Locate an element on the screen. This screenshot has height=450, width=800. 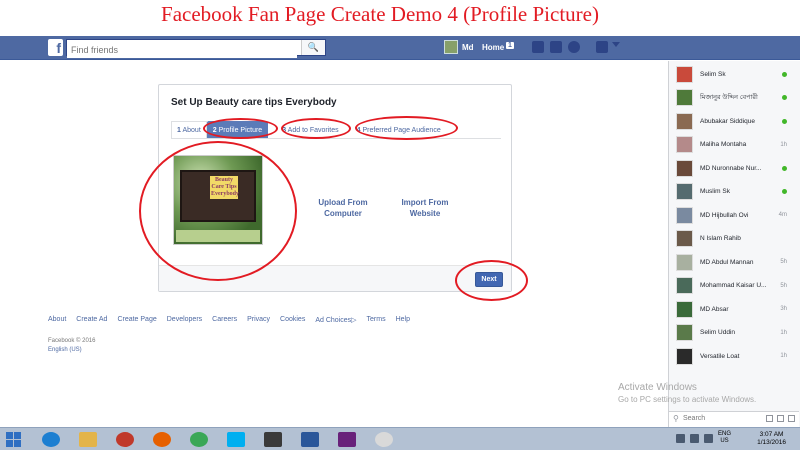
footer-link-ad-choices: Ad Choices▷ is located at coordinates (335, 320).